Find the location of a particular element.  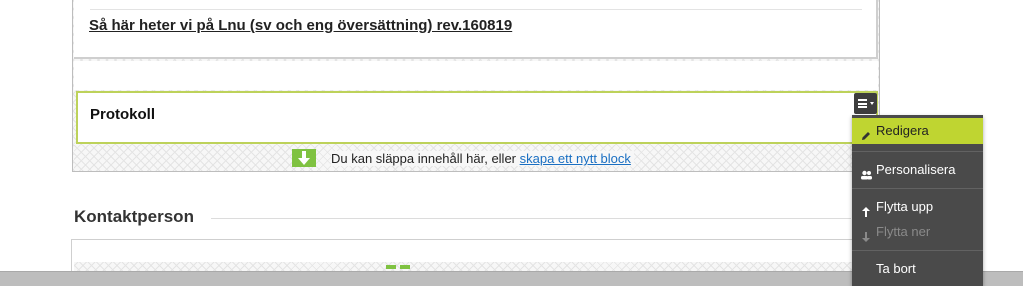

chevron-down-icon is located at coordinates (872, 103).